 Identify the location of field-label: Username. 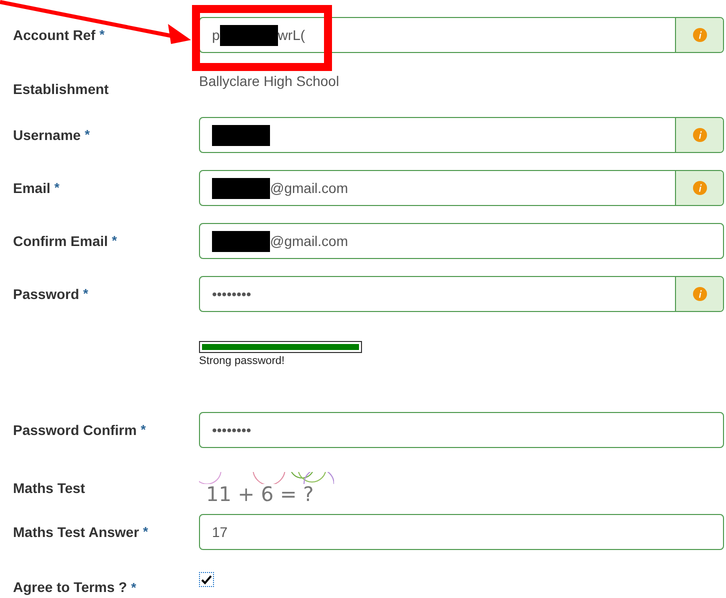
(47, 135).